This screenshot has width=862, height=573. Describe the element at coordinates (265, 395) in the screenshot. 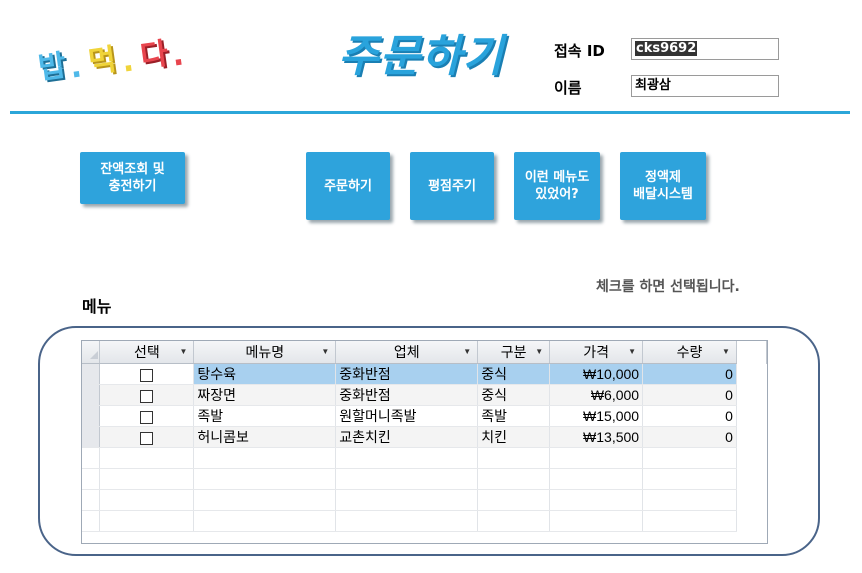

I see `menu-cell: 짜장면` at that location.